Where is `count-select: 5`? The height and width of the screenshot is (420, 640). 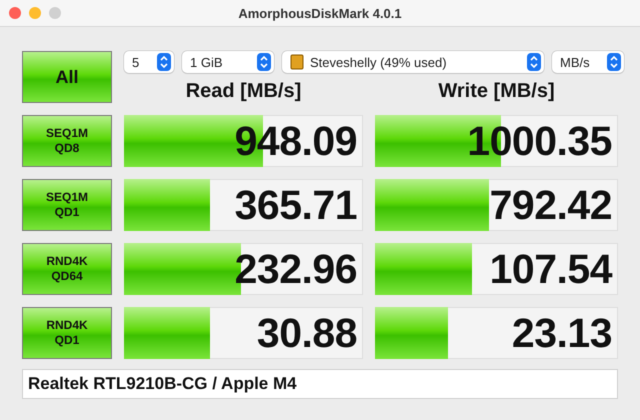 count-select: 5 is located at coordinates (149, 62).